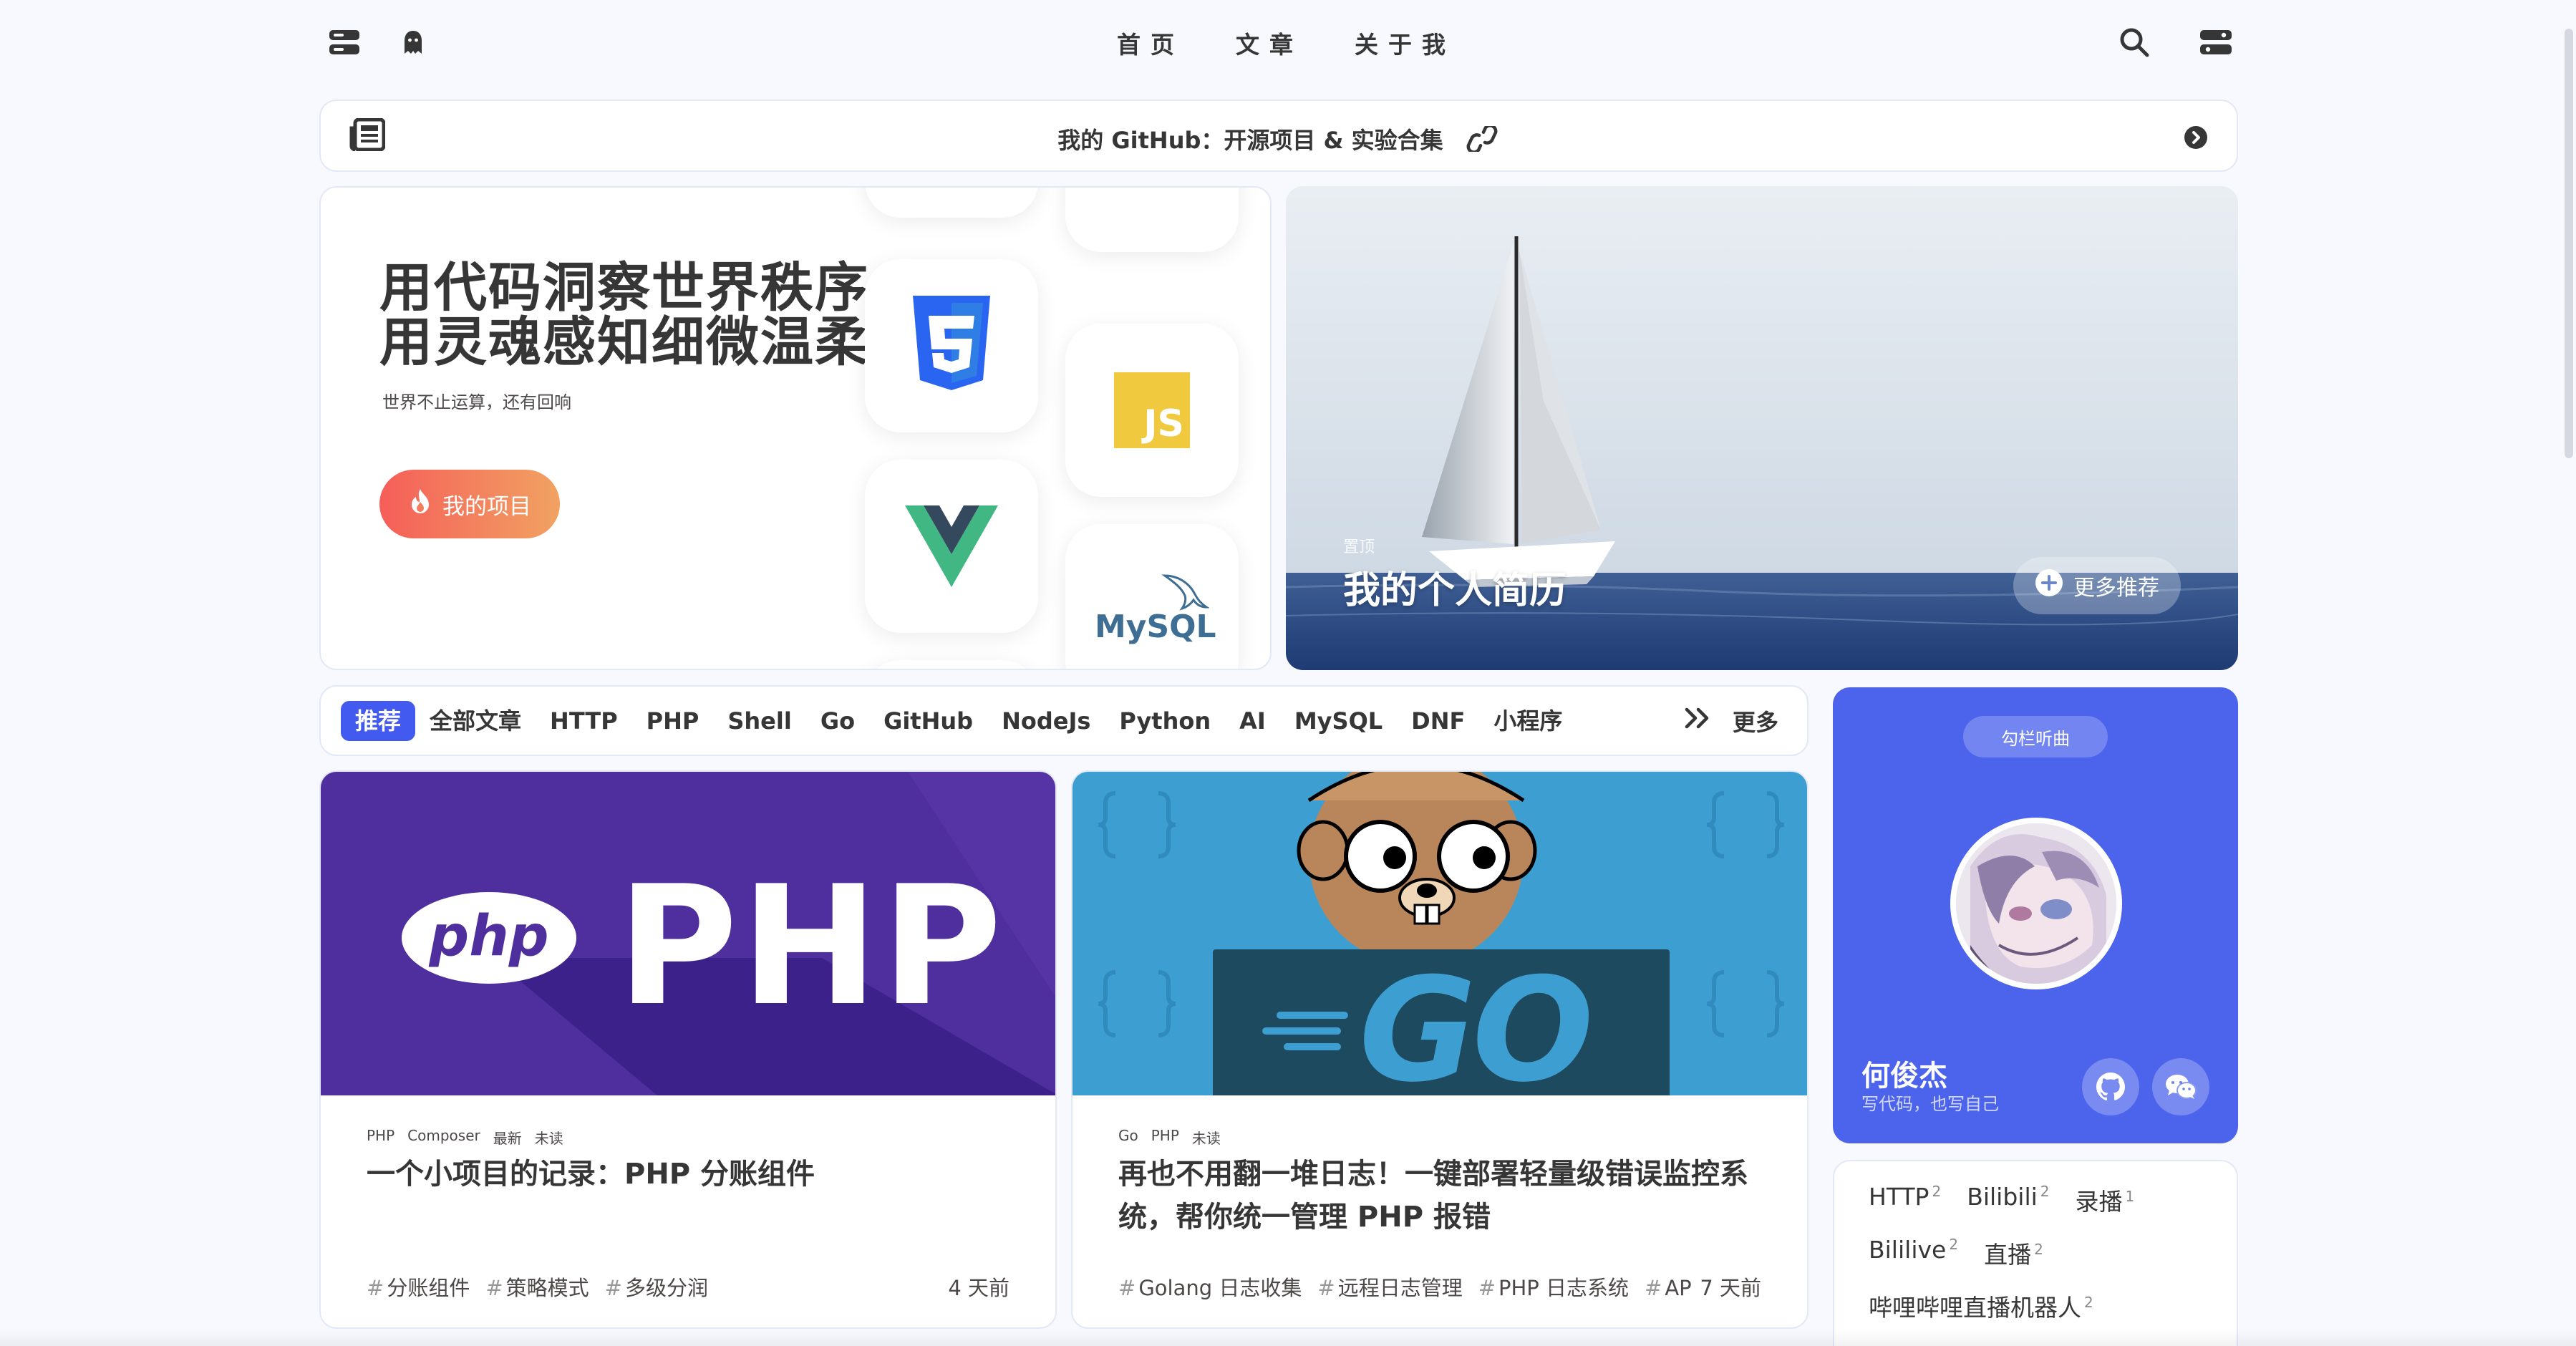 Image resolution: width=2576 pixels, height=1346 pixels. What do you see at coordinates (1981, 1306) in the screenshot?
I see `tag-cloud-item: 哔哩哔哩直播机器人 2` at bounding box center [1981, 1306].